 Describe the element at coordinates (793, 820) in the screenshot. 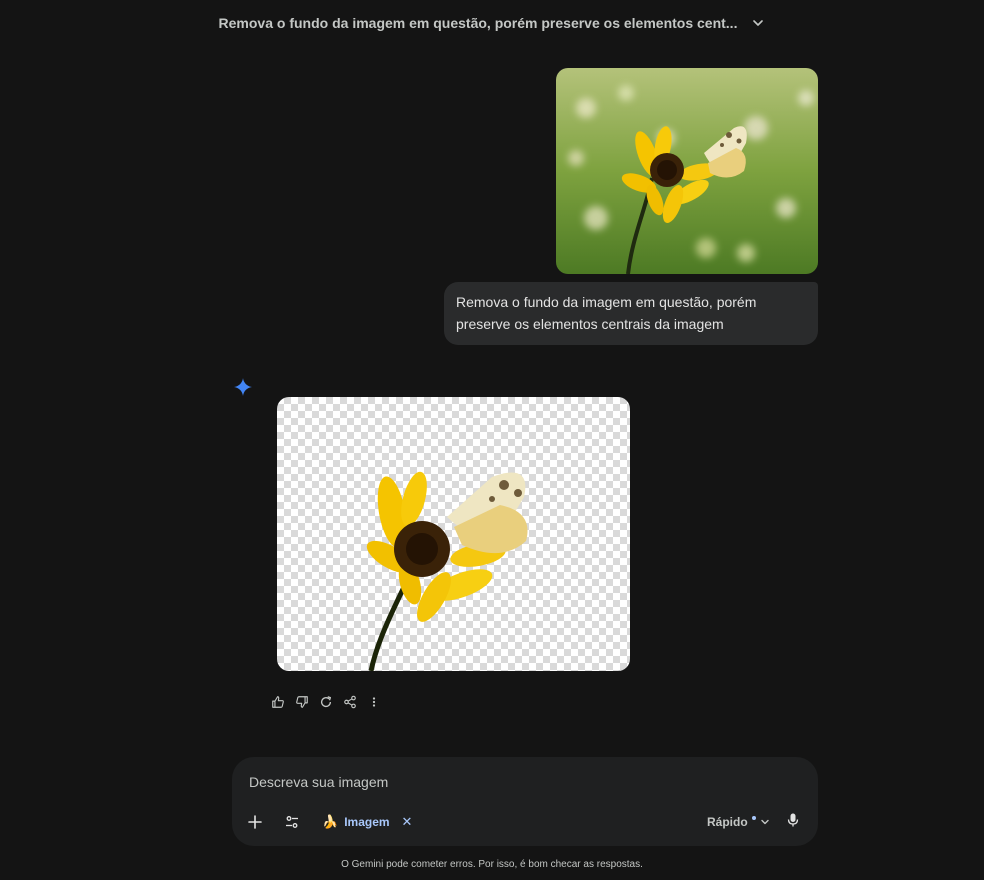

I see `microphone-icon` at that location.